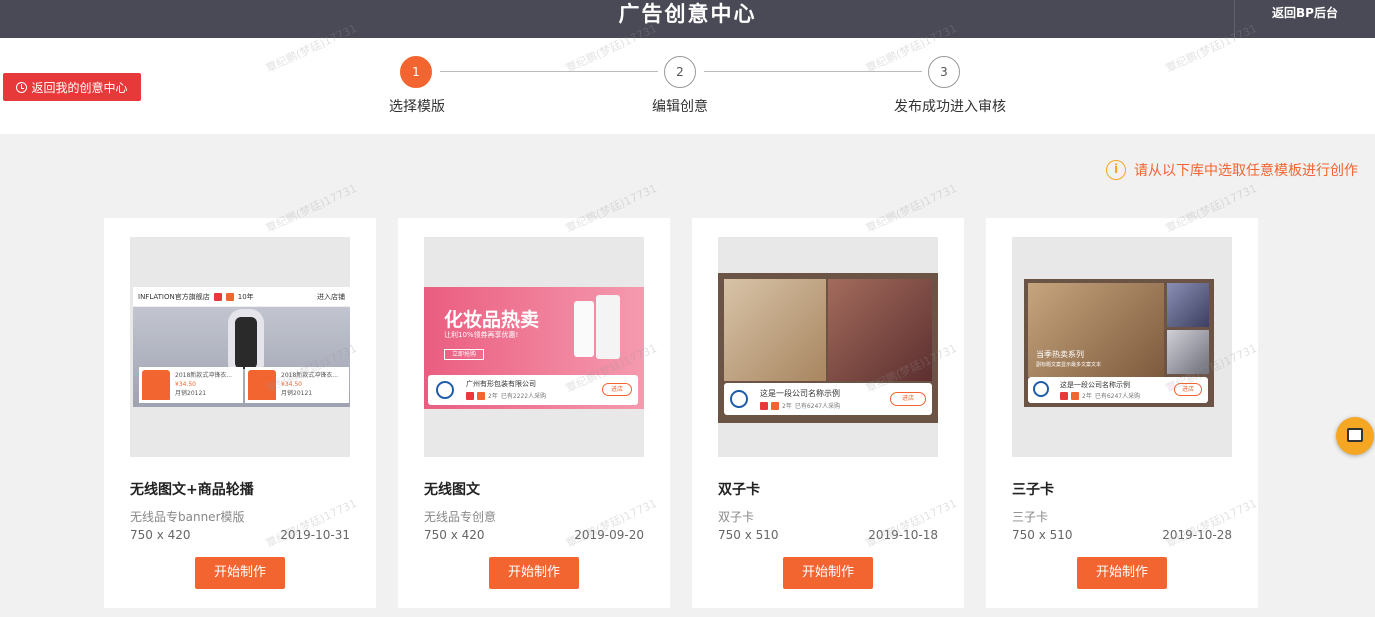 The width and height of the screenshot is (1375, 617). I want to click on template-date: 2019-09-20, so click(609, 535).